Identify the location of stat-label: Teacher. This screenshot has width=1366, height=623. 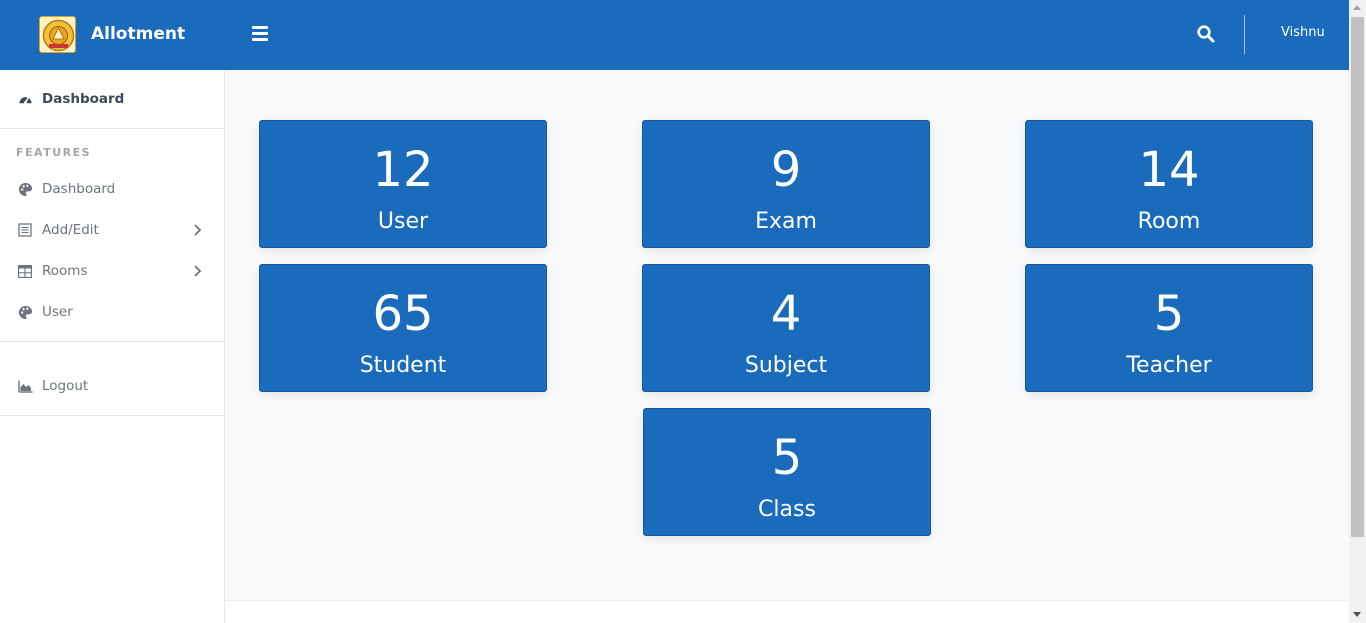
(1169, 365).